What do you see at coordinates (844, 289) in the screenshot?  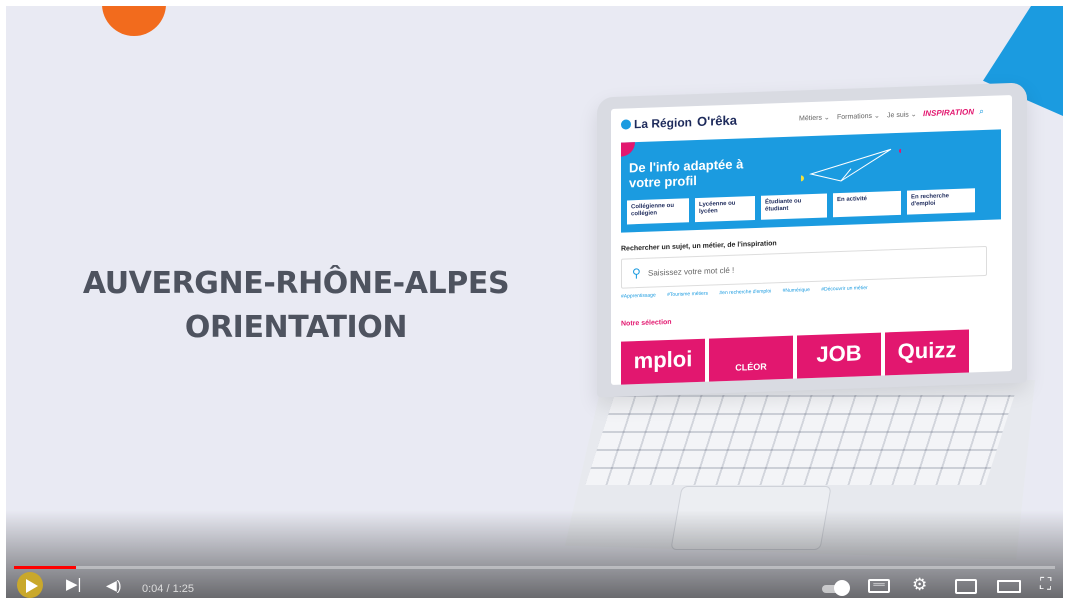 I see `tag: #Découvrir un métier` at bounding box center [844, 289].